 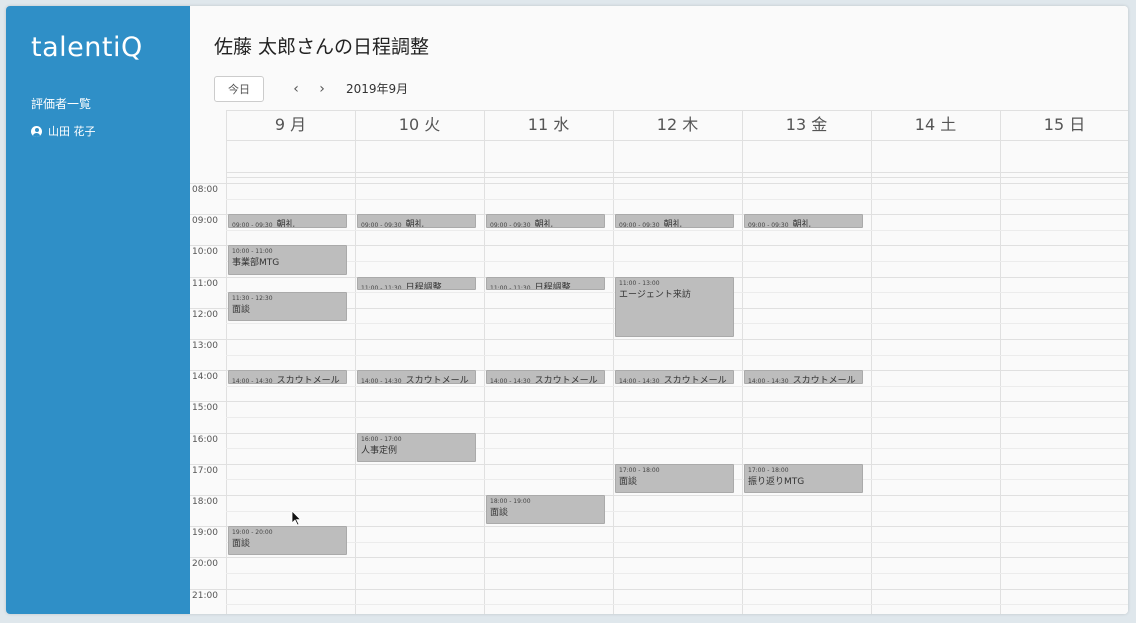 I want to click on day-header: 14 土, so click(x=935, y=125).